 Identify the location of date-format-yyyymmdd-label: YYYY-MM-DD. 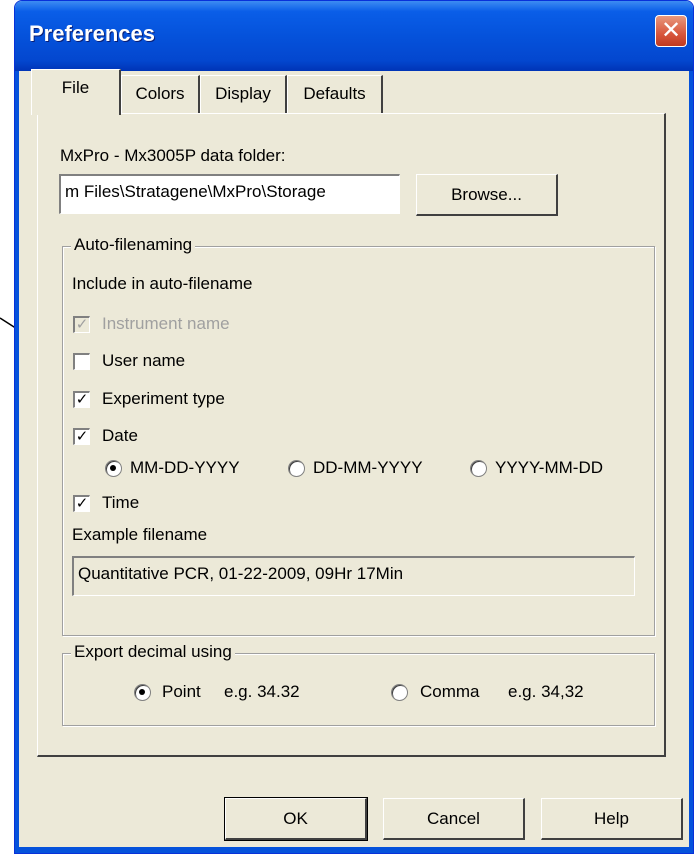
(549, 467).